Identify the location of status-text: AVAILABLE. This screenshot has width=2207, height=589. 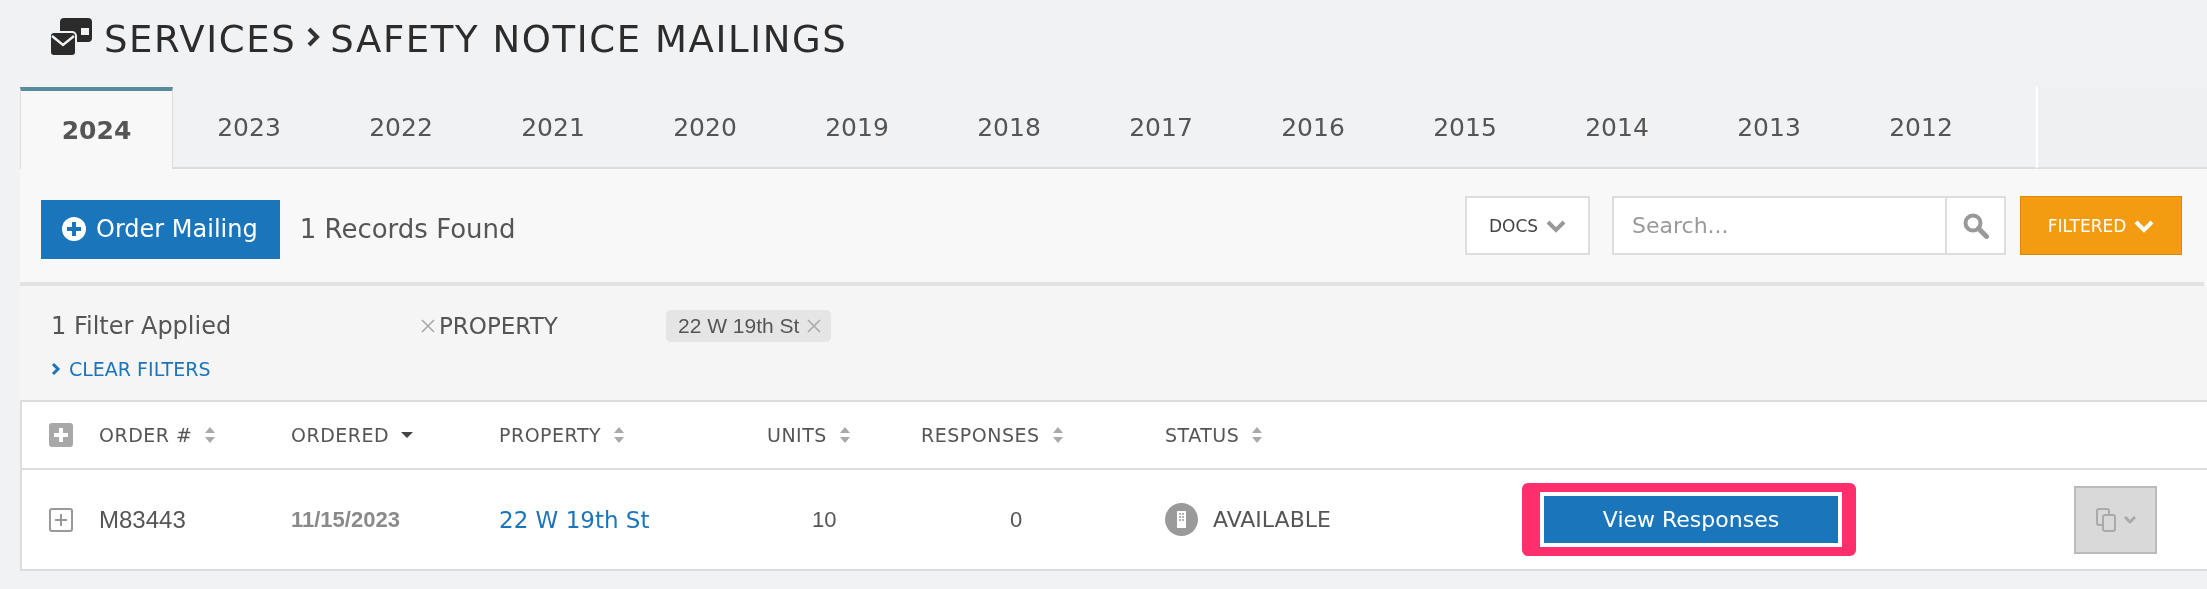
(1272, 519).